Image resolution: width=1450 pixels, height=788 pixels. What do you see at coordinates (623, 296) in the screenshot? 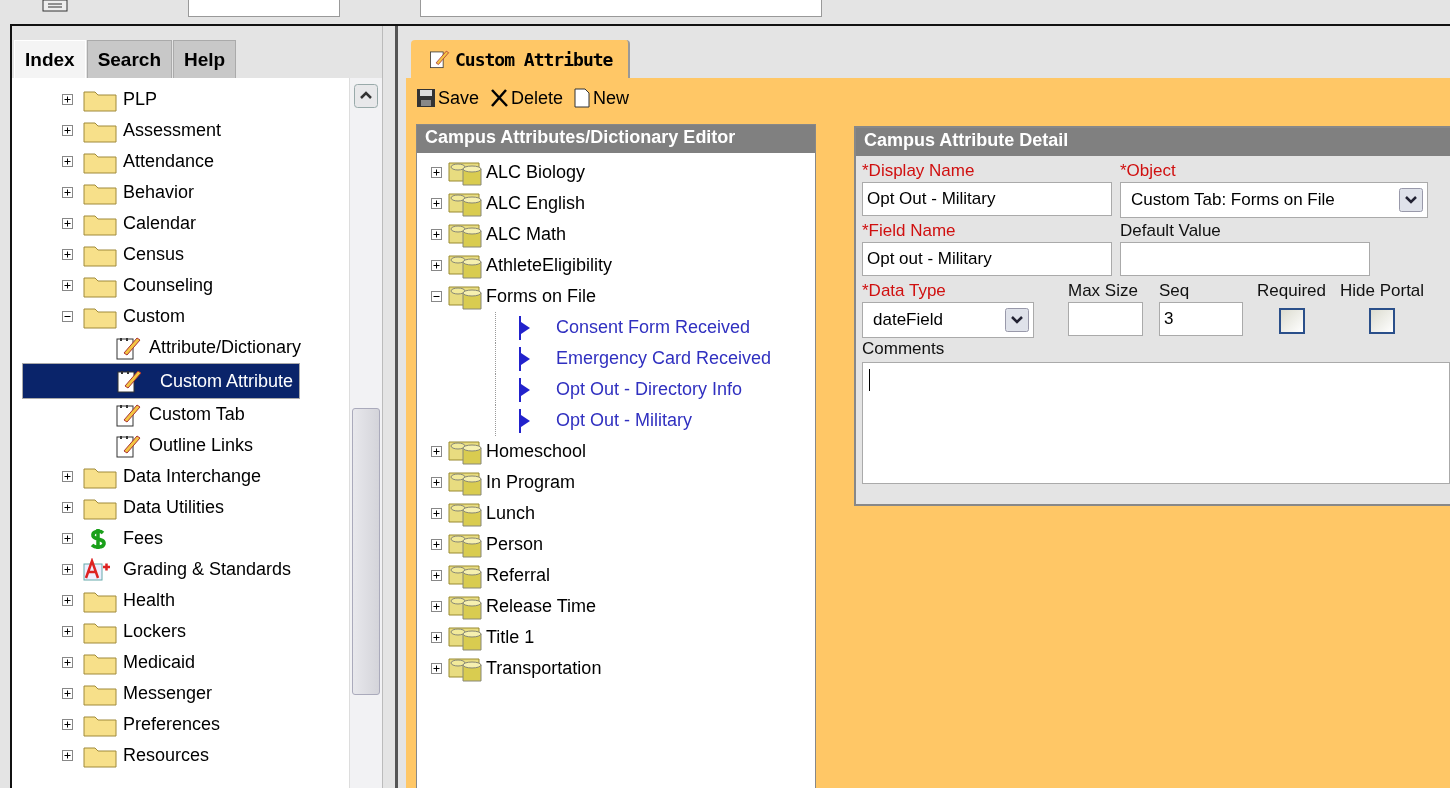
I see `tree-item: Forms on File` at bounding box center [623, 296].